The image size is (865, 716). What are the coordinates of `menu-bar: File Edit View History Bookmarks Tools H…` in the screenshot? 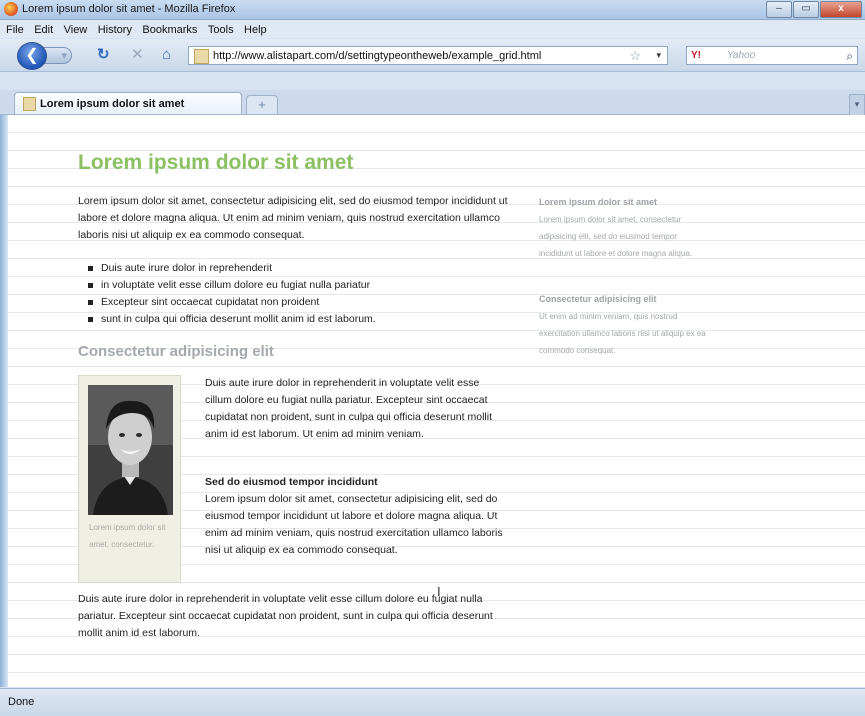 It's located at (432, 29).